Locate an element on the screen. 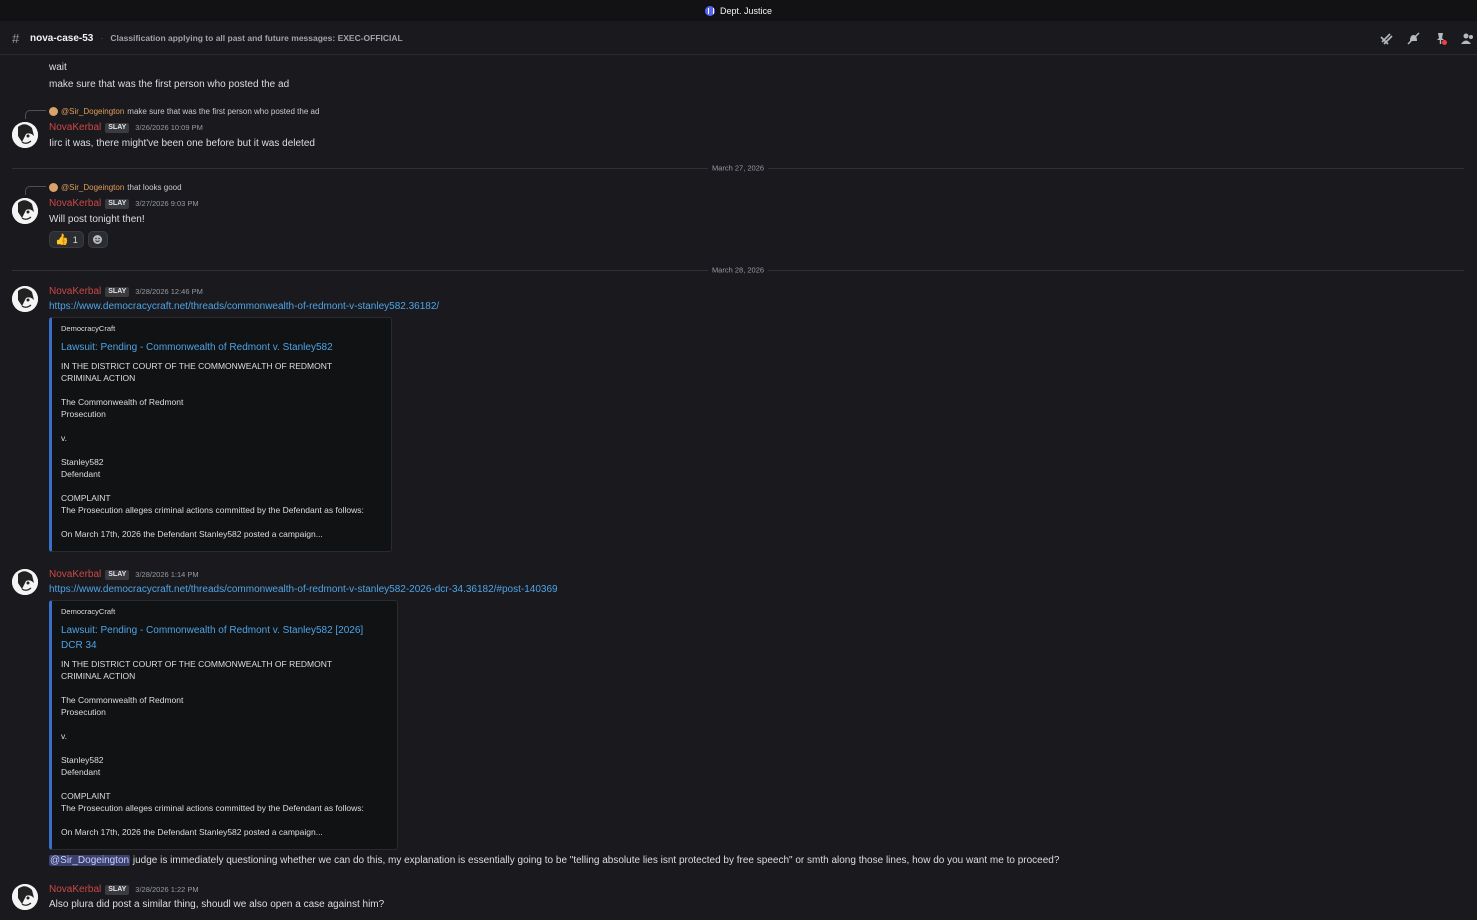 Image resolution: width=1477 pixels, height=920 pixels. user-mention: @Sir_Dogeington is located at coordinates (90, 860).